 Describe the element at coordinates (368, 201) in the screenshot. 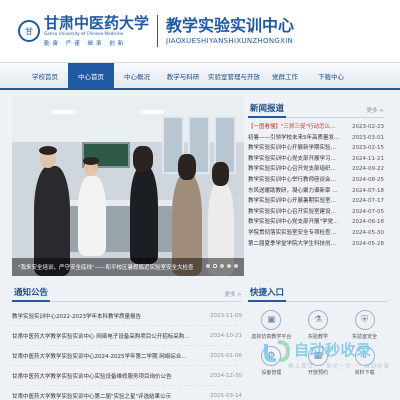

I see `news-item-date: 2024-07-17` at that location.